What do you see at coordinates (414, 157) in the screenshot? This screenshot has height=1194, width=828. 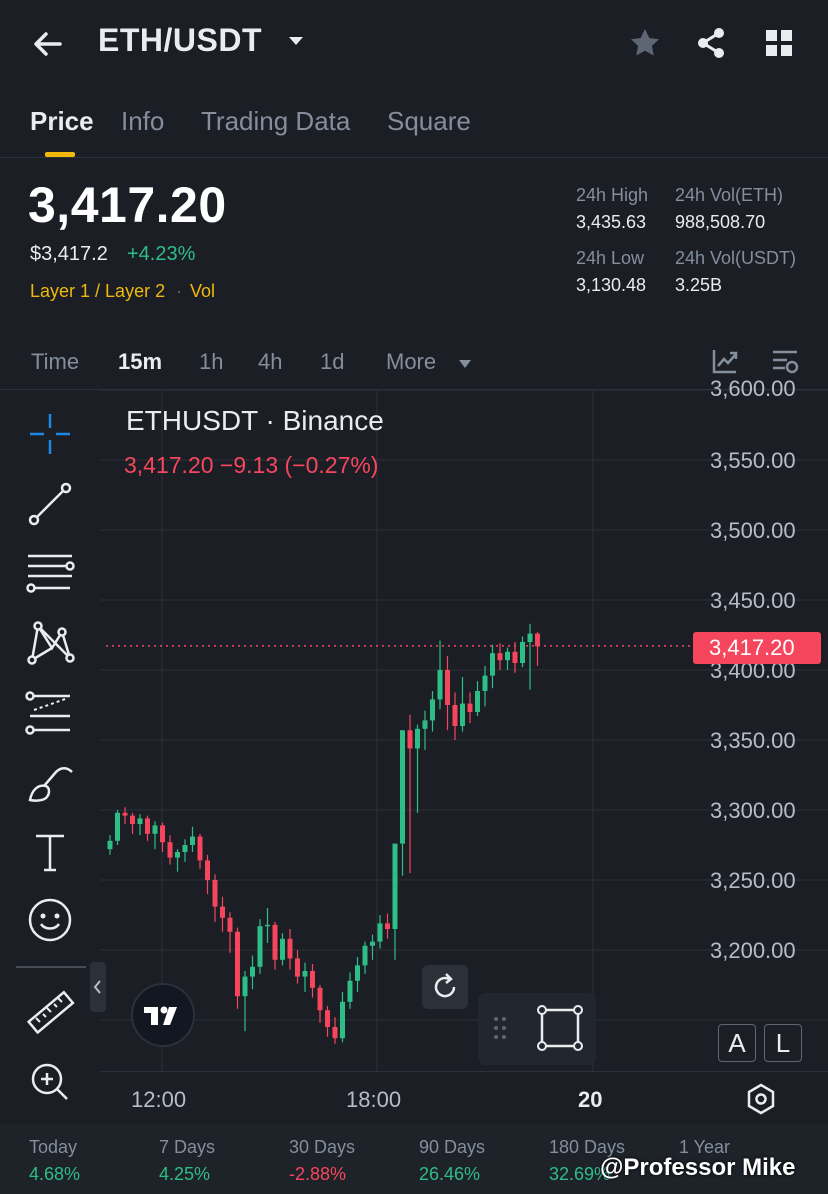 I see `tabs-divider` at bounding box center [414, 157].